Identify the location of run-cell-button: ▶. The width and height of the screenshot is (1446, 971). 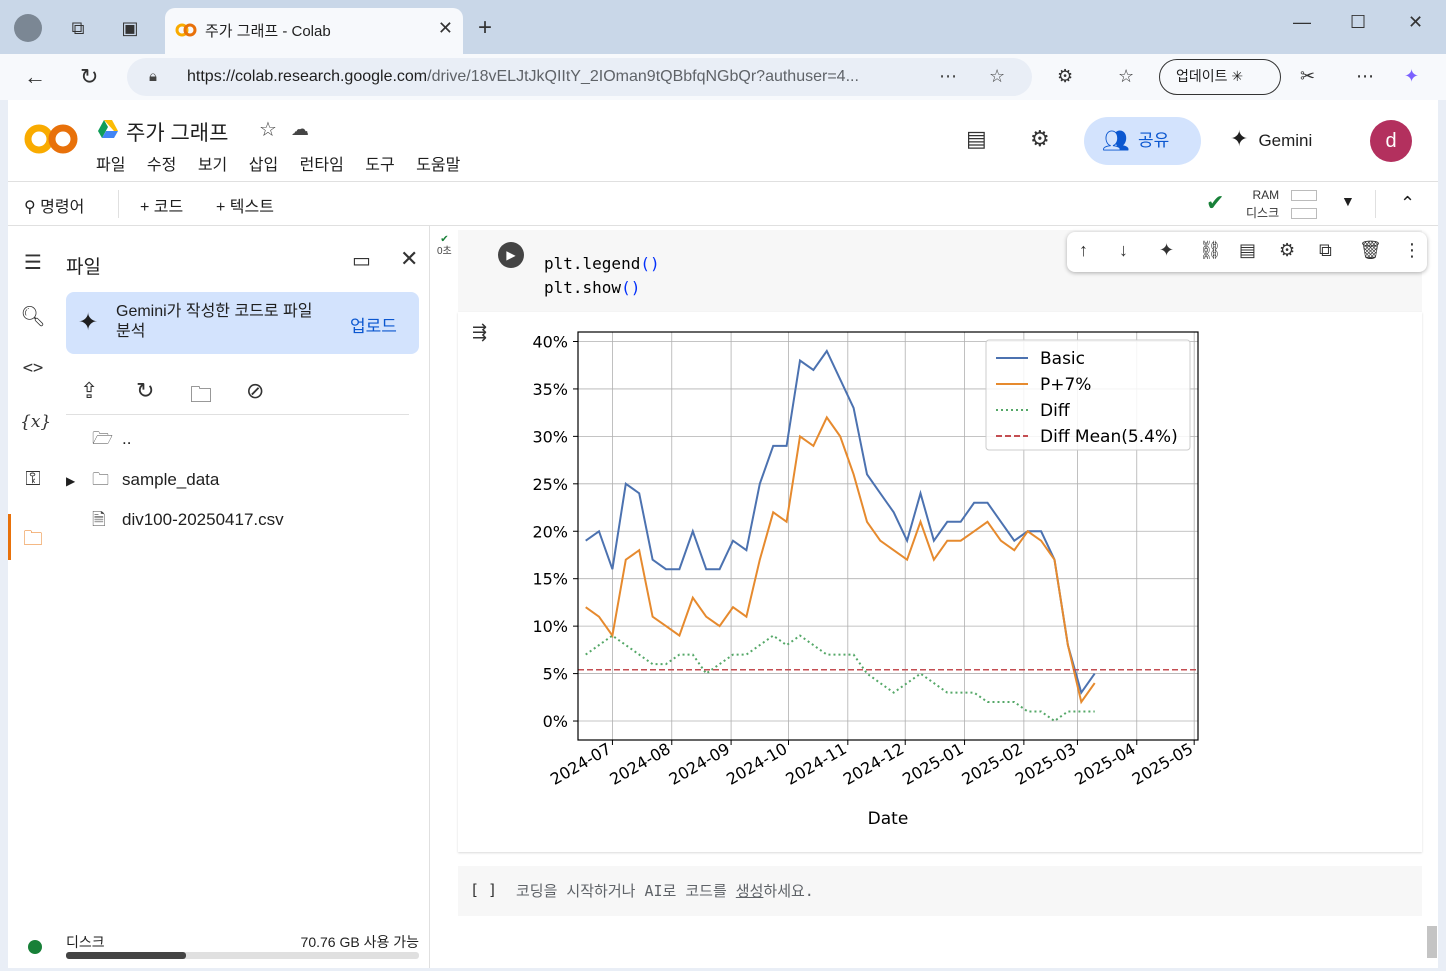
(511, 255).